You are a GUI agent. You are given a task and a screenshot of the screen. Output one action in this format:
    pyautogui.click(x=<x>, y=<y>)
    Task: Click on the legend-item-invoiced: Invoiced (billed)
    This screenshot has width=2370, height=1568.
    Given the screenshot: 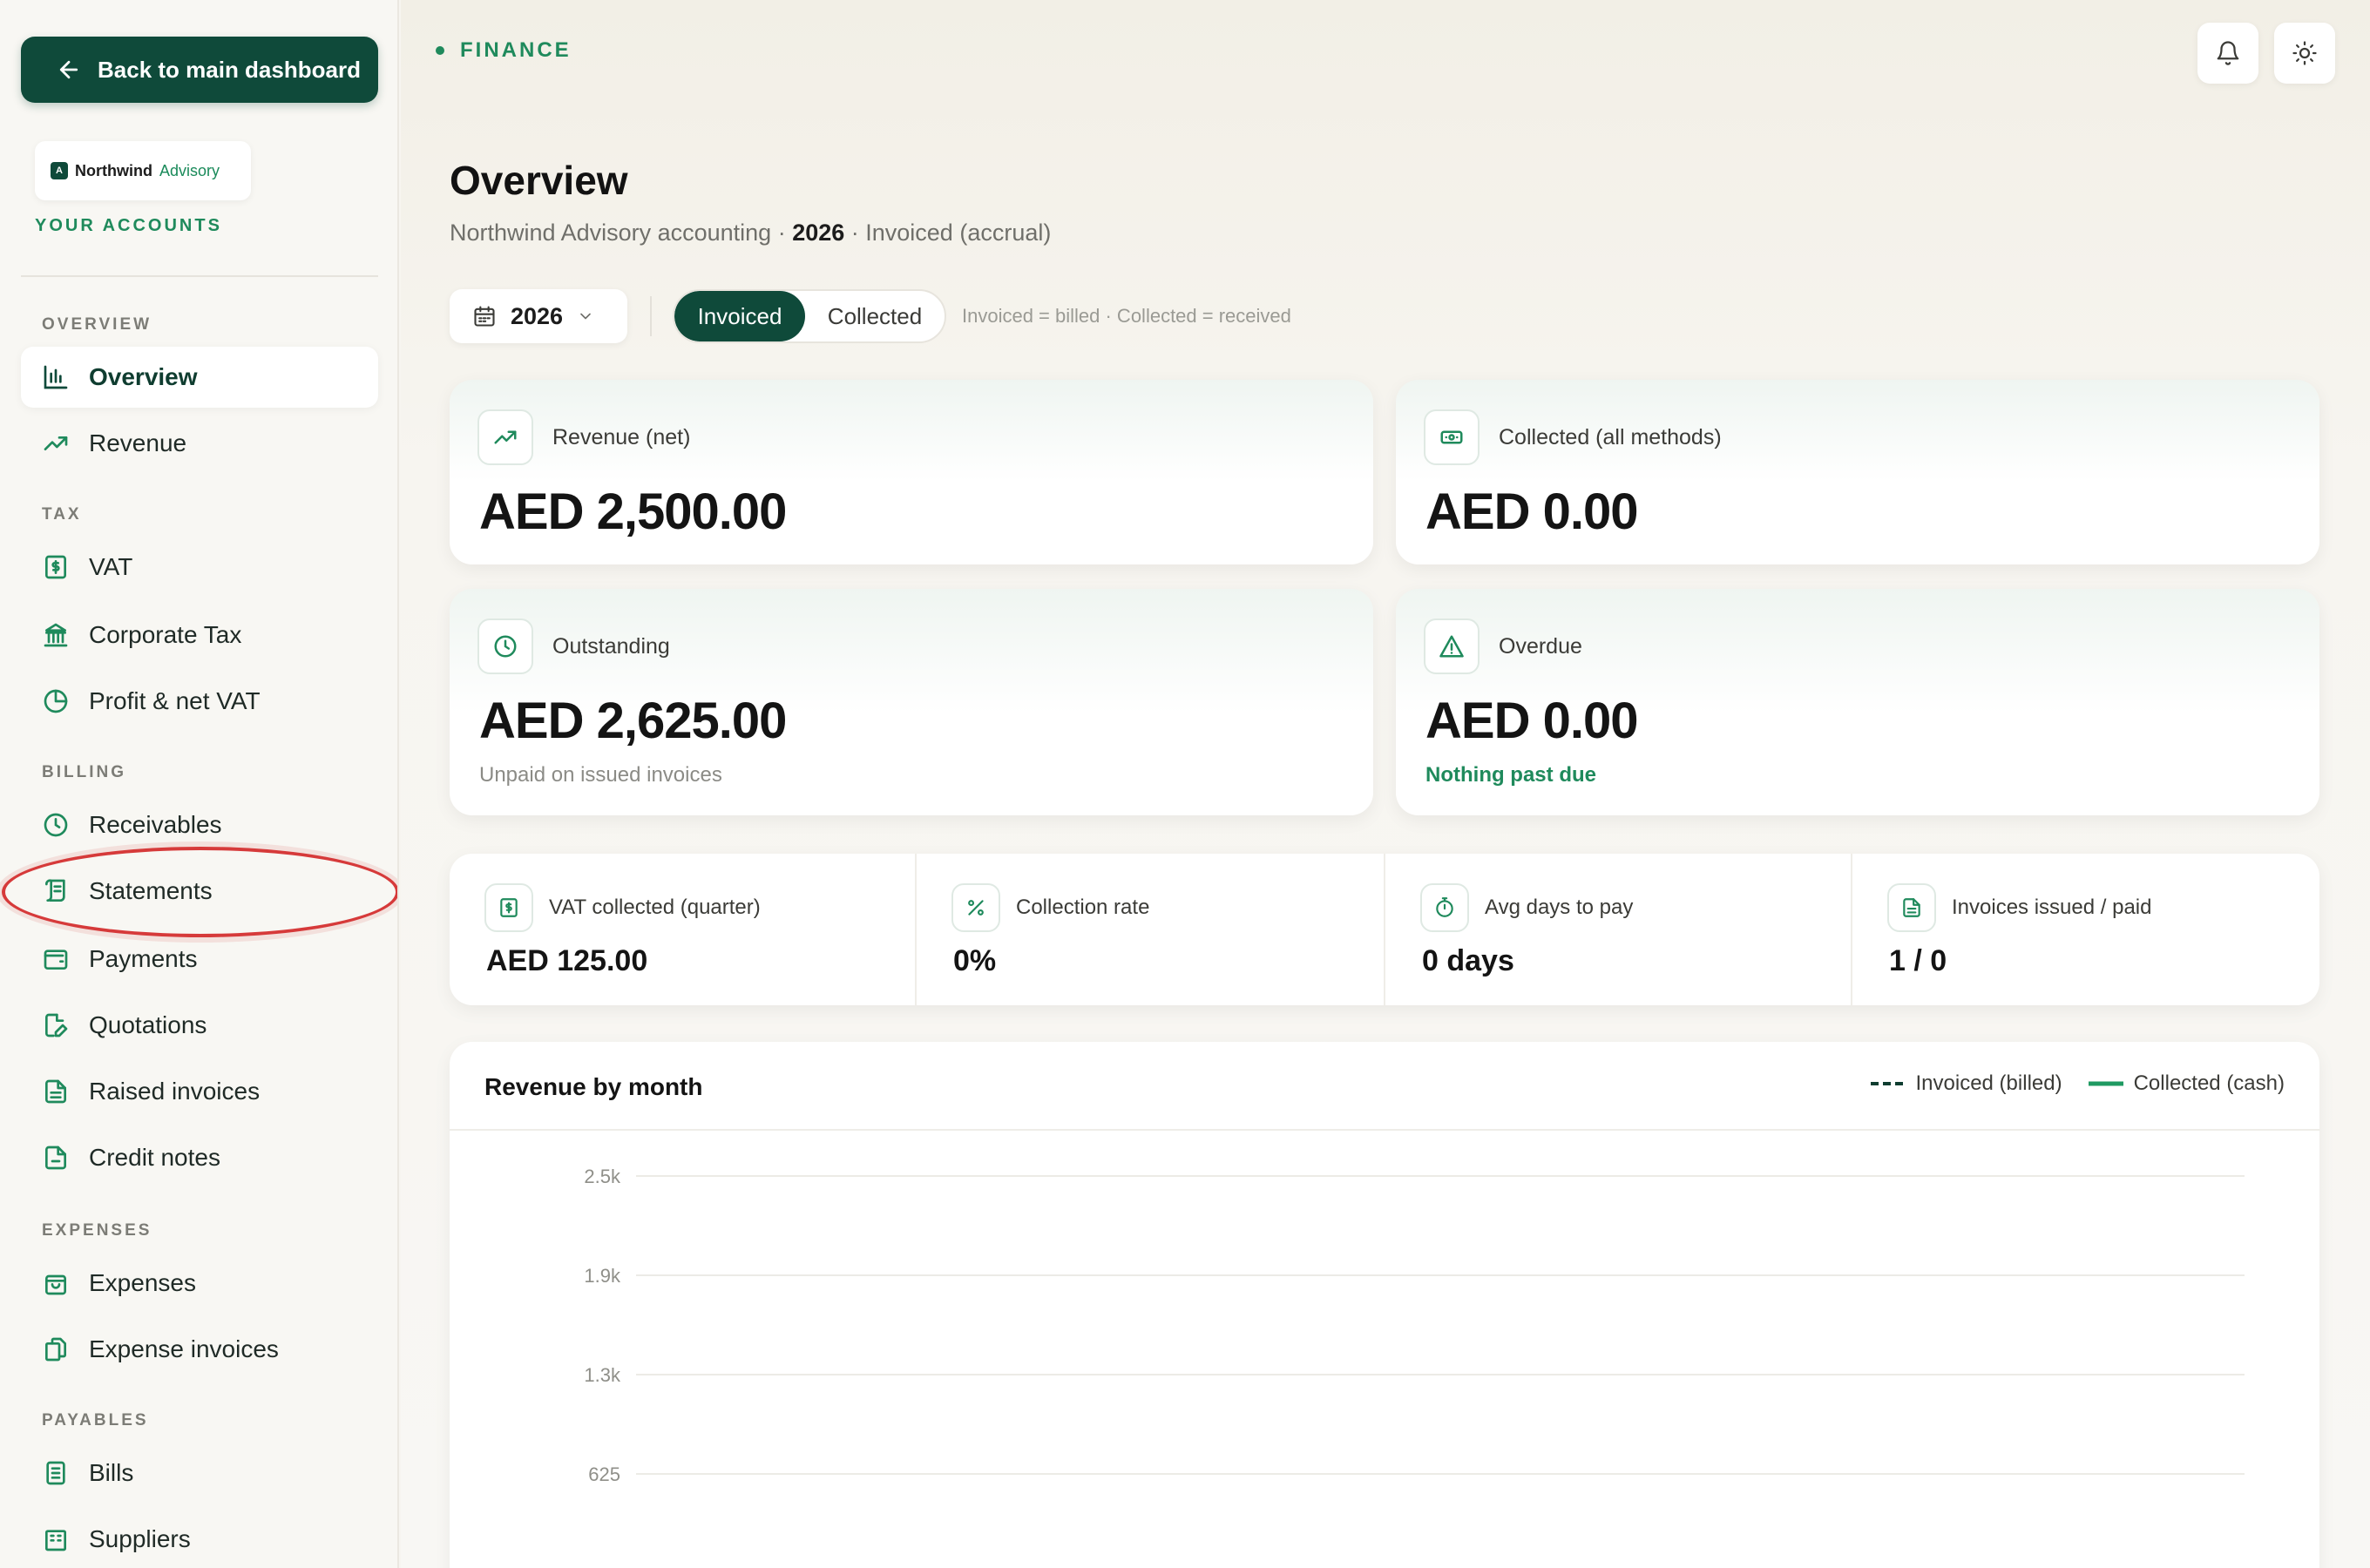 What is the action you would take?
    pyautogui.click(x=1966, y=1083)
    